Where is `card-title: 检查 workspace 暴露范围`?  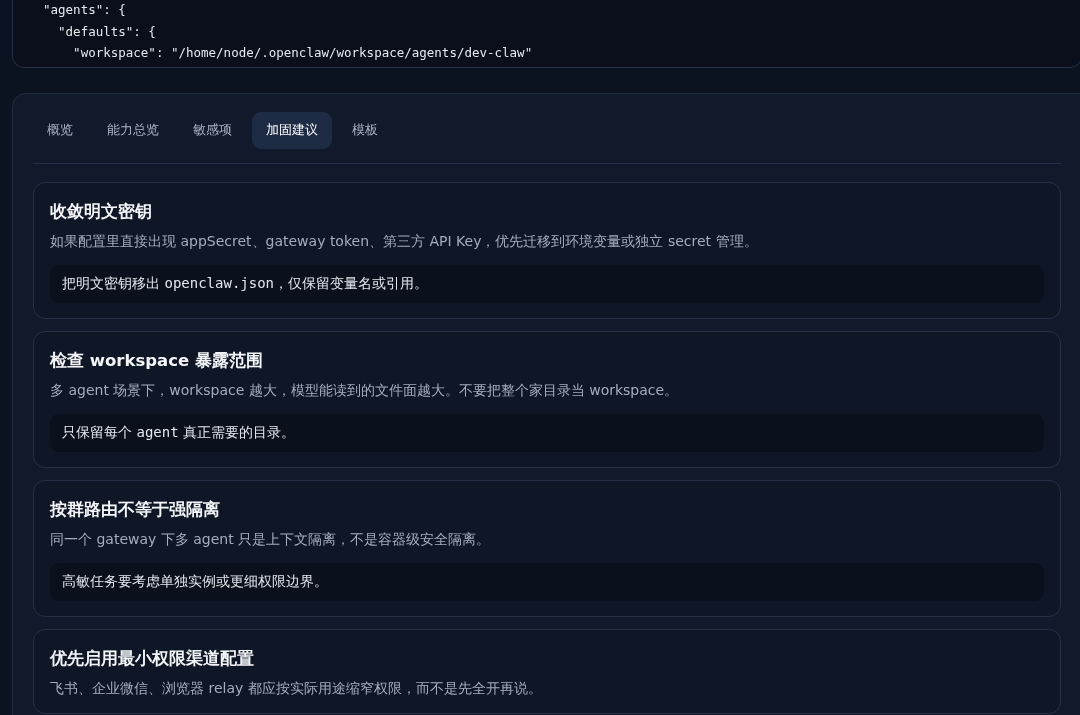 card-title: 检查 workspace 暴露范围 is located at coordinates (157, 360).